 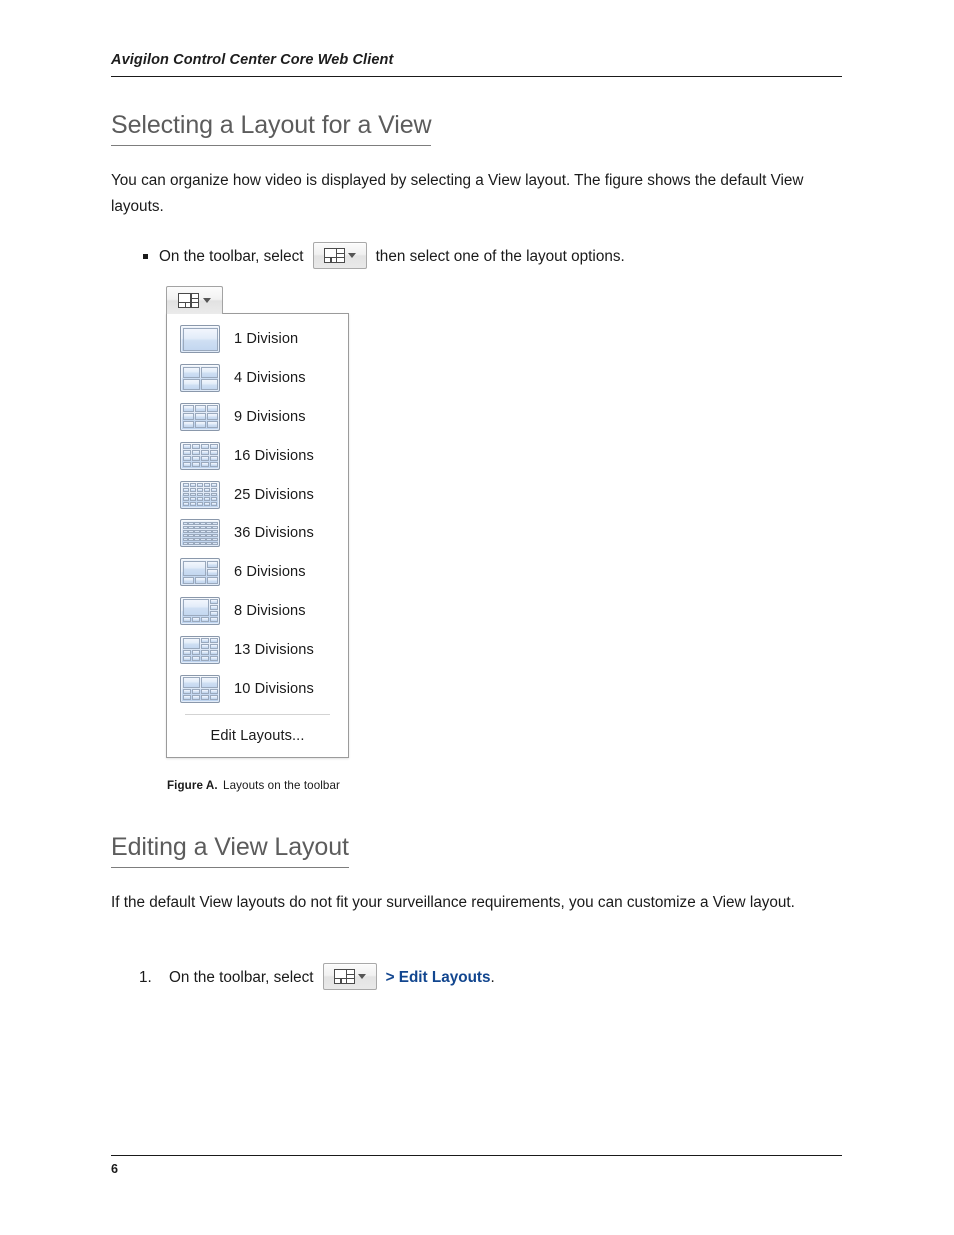 I want to click on menu-item-1-division: 1 Division, so click(x=257, y=339).